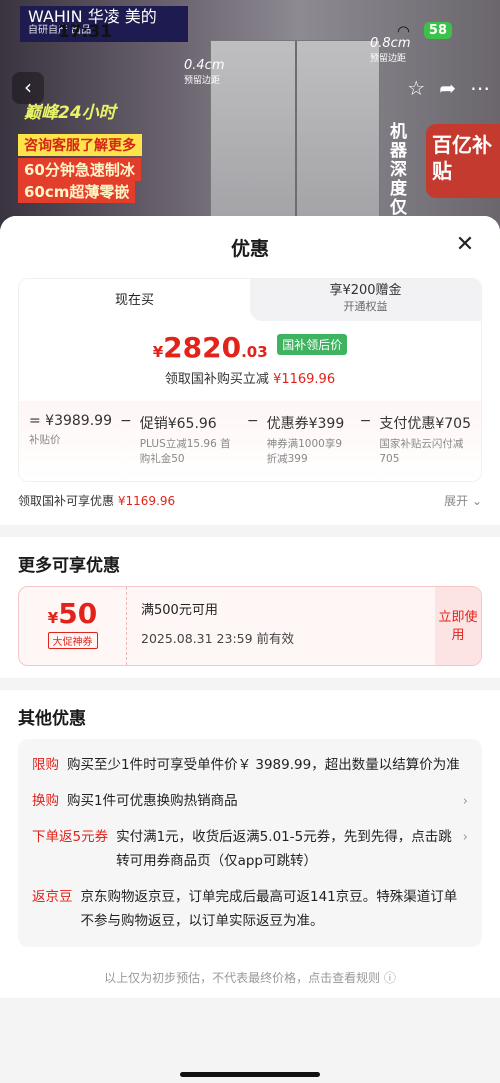 Image resolution: width=500 pixels, height=1083 pixels. Describe the element at coordinates (480, 88) in the screenshot. I see `more-icon: ⋯` at that location.